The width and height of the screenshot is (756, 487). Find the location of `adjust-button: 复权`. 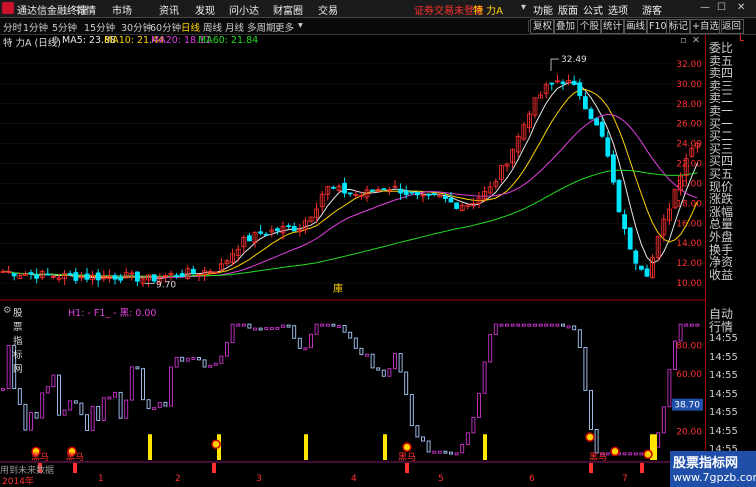

adjust-button: 复权 is located at coordinates (543, 26).